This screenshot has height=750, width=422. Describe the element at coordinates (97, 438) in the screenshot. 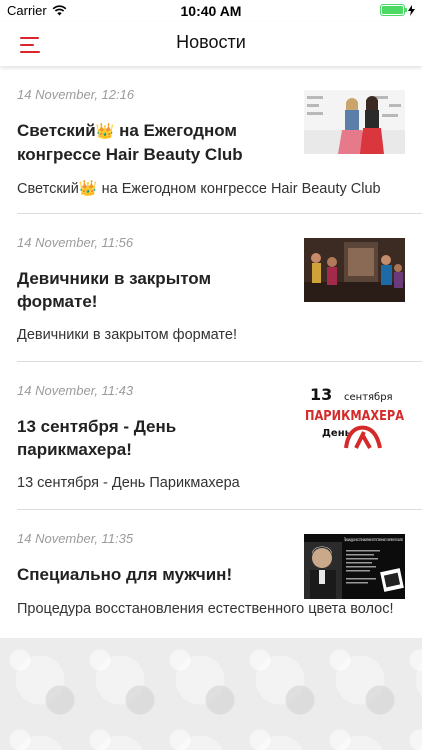

I see `news-title: 13 сентября - День парикмахера!` at that location.